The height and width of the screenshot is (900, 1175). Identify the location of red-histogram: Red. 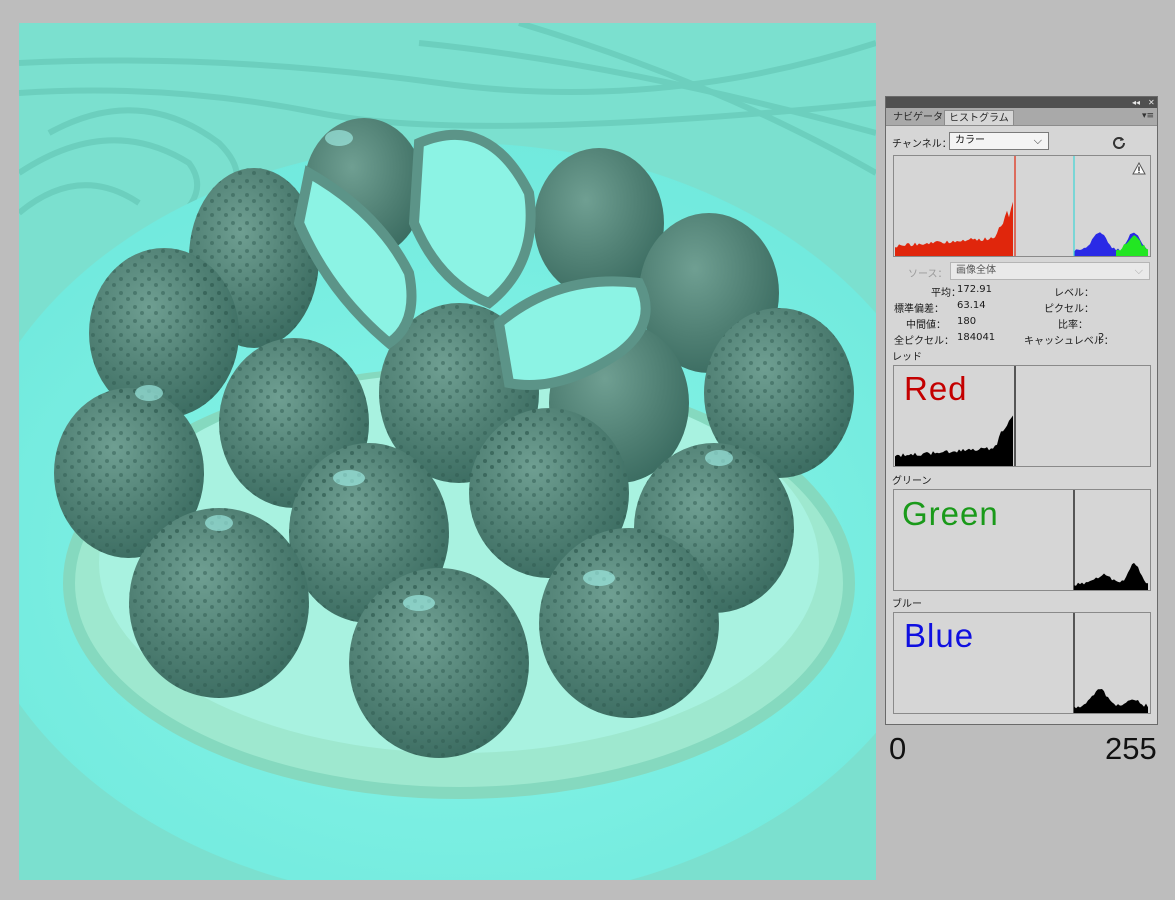
(1022, 416).